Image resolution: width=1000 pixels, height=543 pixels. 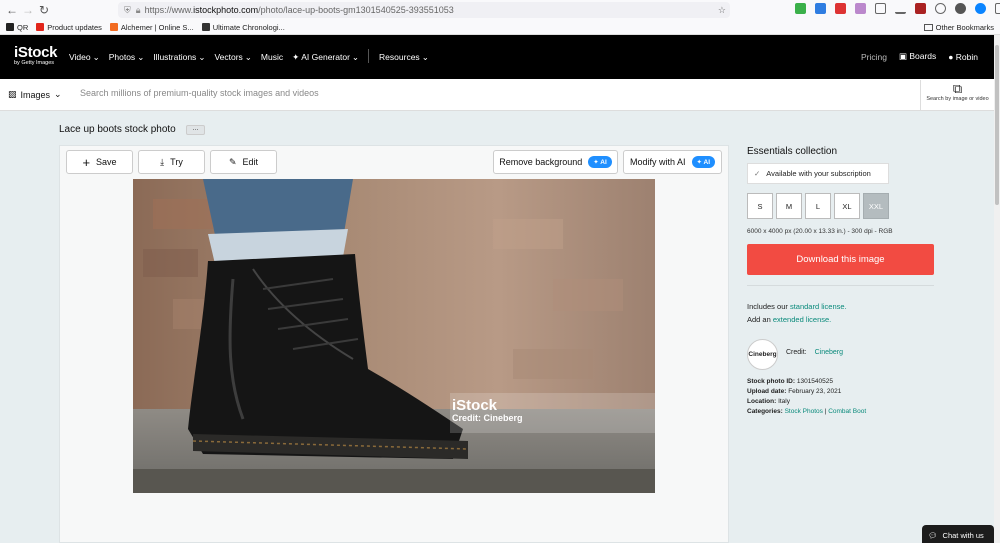 I want to click on bookmark-product-updates: Product updates, so click(x=69, y=27).